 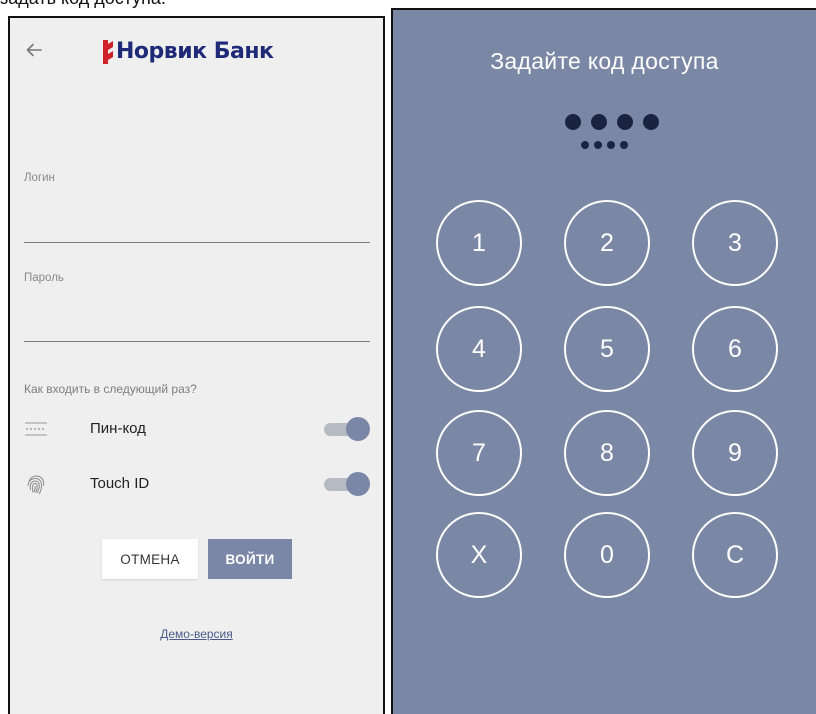 What do you see at coordinates (197, 484) in the screenshot?
I see `option-touch-id-row: Touch ID` at bounding box center [197, 484].